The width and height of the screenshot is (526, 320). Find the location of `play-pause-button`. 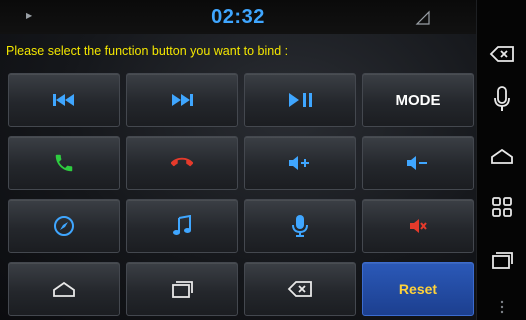

play-pause-button is located at coordinates (300, 100).